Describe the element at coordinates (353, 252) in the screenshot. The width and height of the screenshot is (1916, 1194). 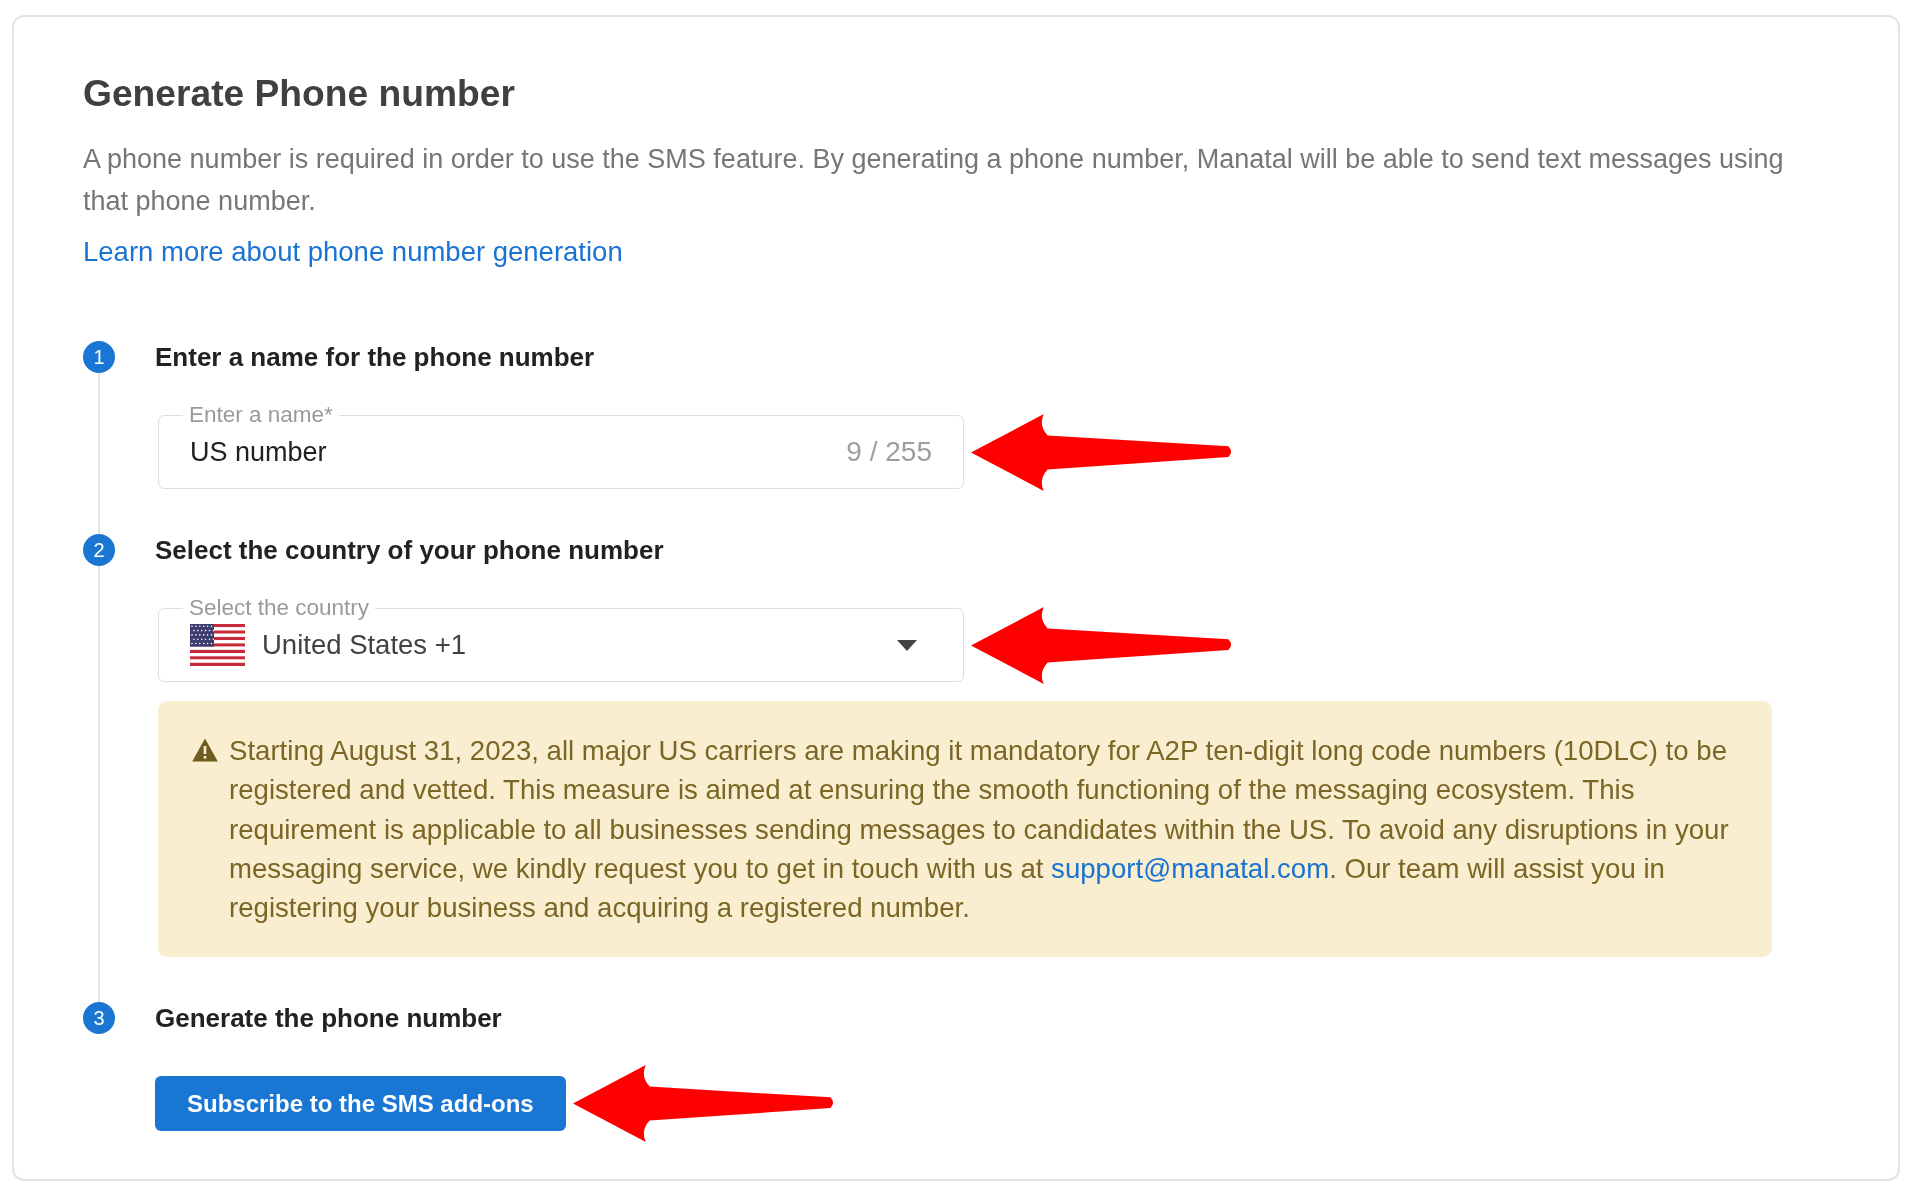
I see `learn-more-link: Learn more about phone number generation` at that location.